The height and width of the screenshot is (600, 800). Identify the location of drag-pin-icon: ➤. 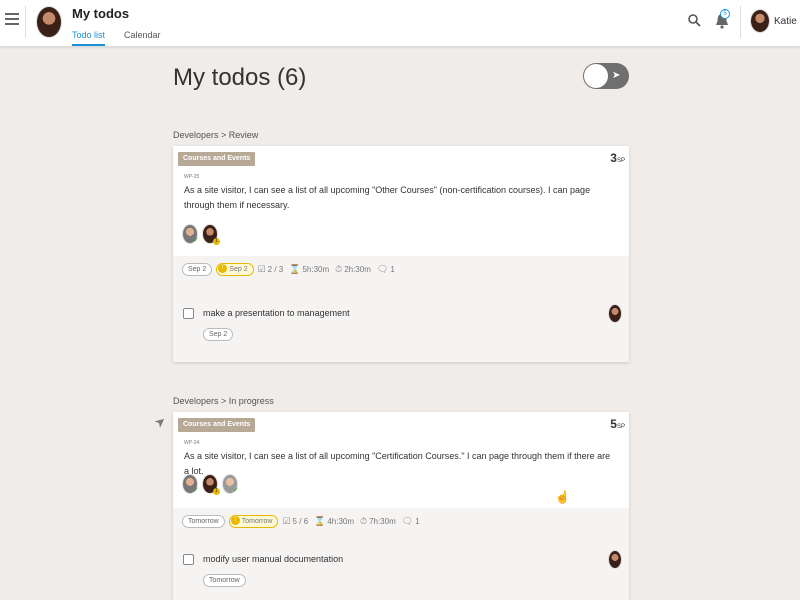
(160, 421).